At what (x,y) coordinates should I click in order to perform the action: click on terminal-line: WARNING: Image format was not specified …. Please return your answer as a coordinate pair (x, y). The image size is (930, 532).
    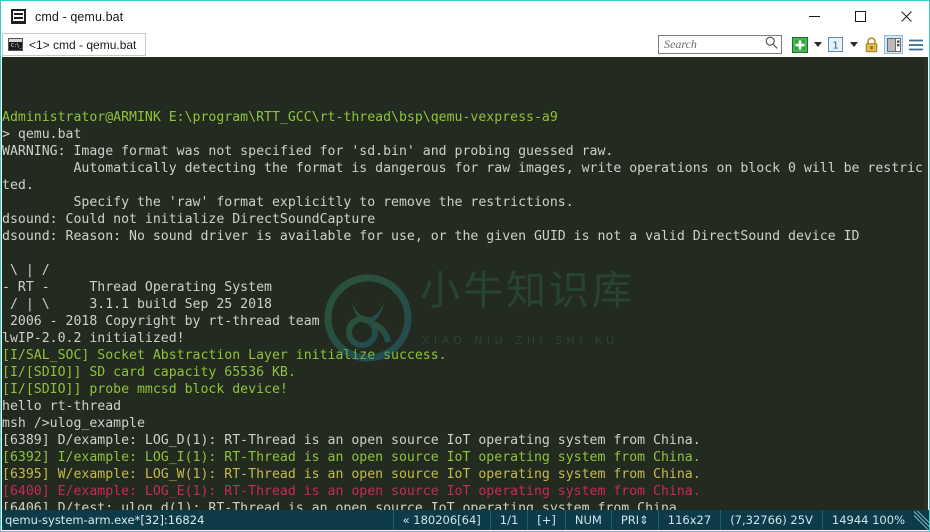
    Looking at the image, I should click on (308, 151).